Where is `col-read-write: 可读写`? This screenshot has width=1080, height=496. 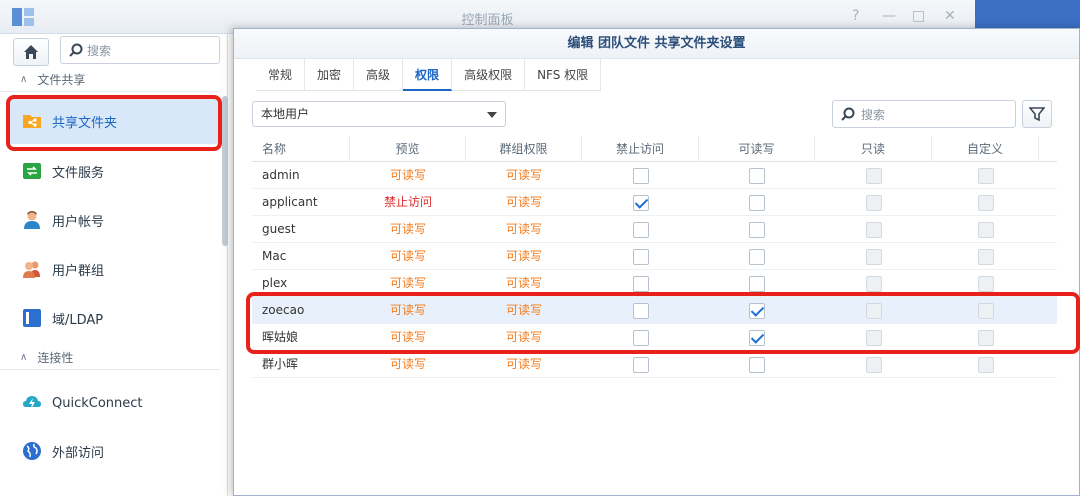 col-read-write: 可读写 is located at coordinates (757, 149).